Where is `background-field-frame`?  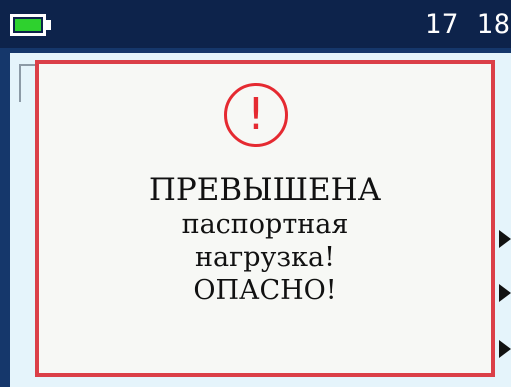
background-field-frame is located at coordinates (27, 83).